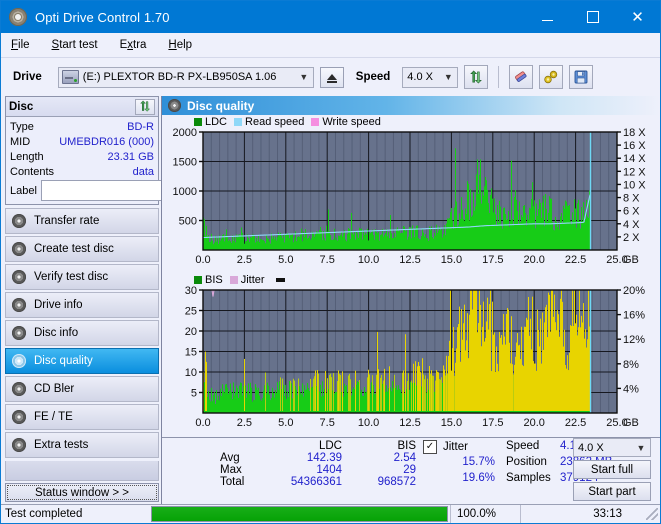 The height and width of the screenshot is (524, 661). I want to click on legend-swatch-read-speed, so click(238, 121).